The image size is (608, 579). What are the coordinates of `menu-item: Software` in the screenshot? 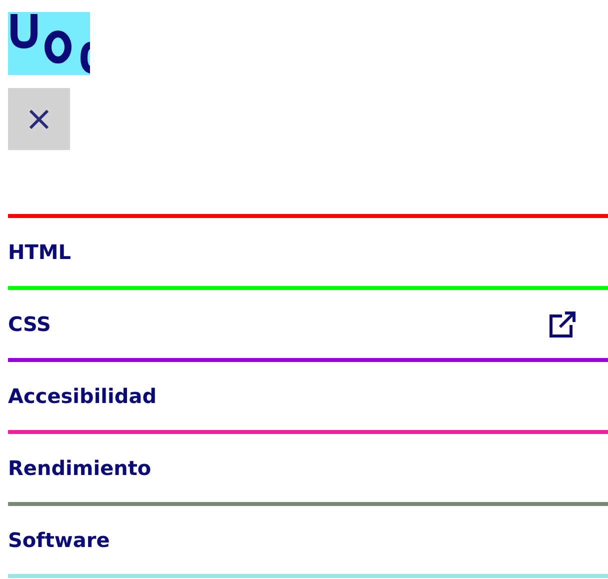 It's located at (308, 538).